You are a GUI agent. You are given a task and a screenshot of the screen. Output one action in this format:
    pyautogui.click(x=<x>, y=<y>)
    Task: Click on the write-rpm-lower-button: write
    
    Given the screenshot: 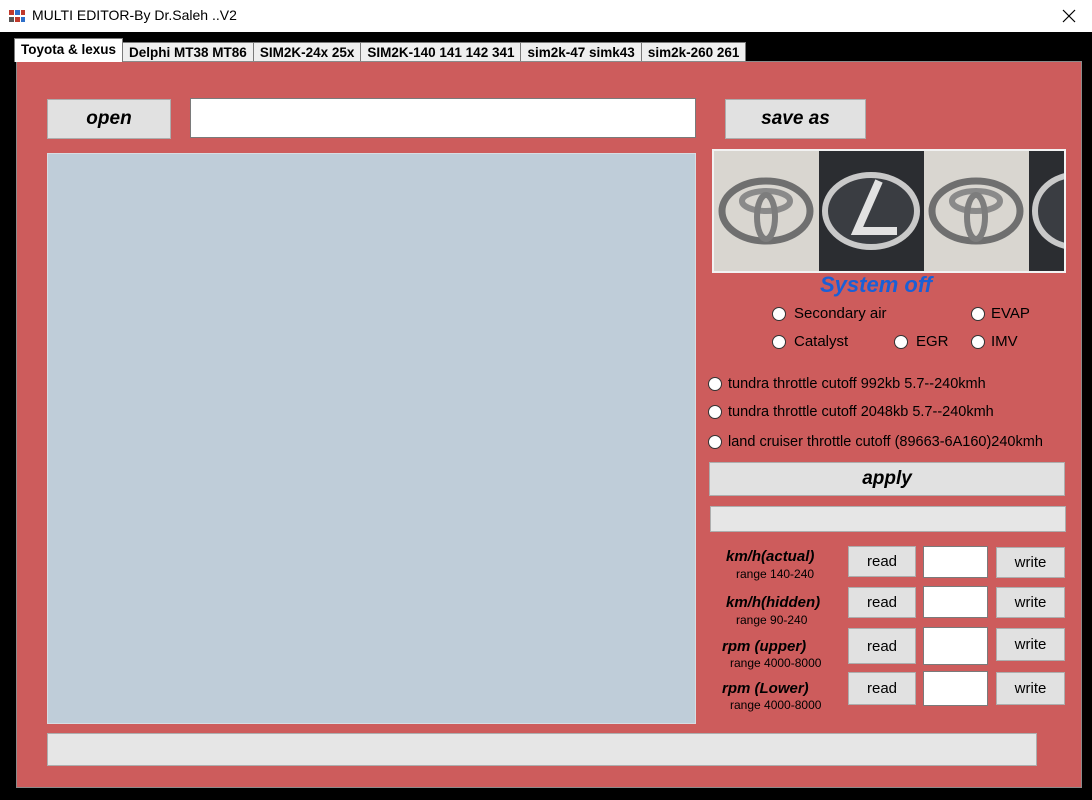 What is the action you would take?
    pyautogui.click(x=1030, y=688)
    